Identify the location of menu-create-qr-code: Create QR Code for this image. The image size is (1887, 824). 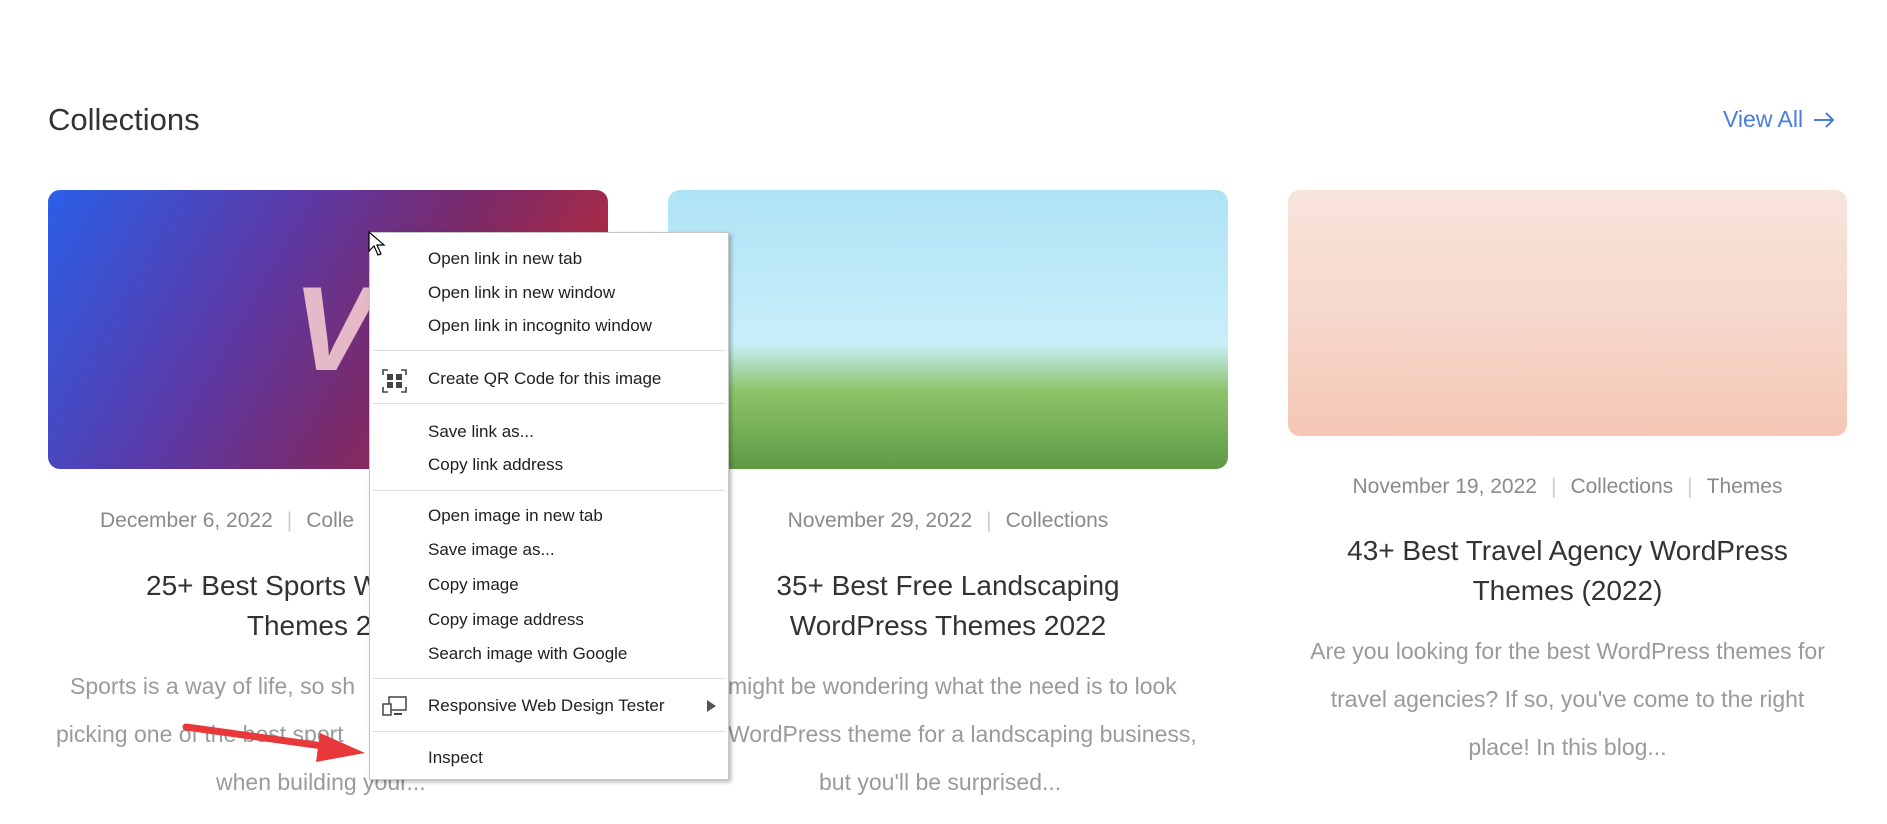
(544, 379).